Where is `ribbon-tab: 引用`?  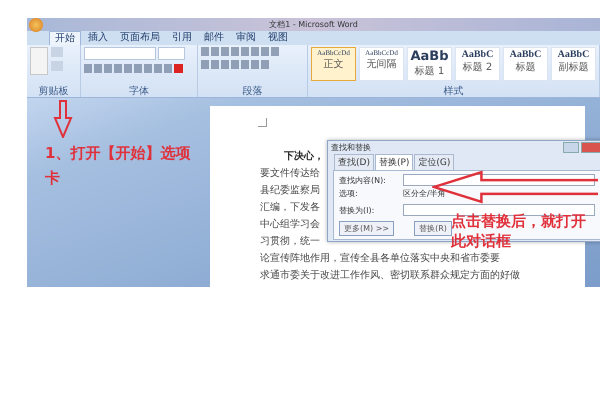
ribbon-tab: 引用 is located at coordinates (182, 38).